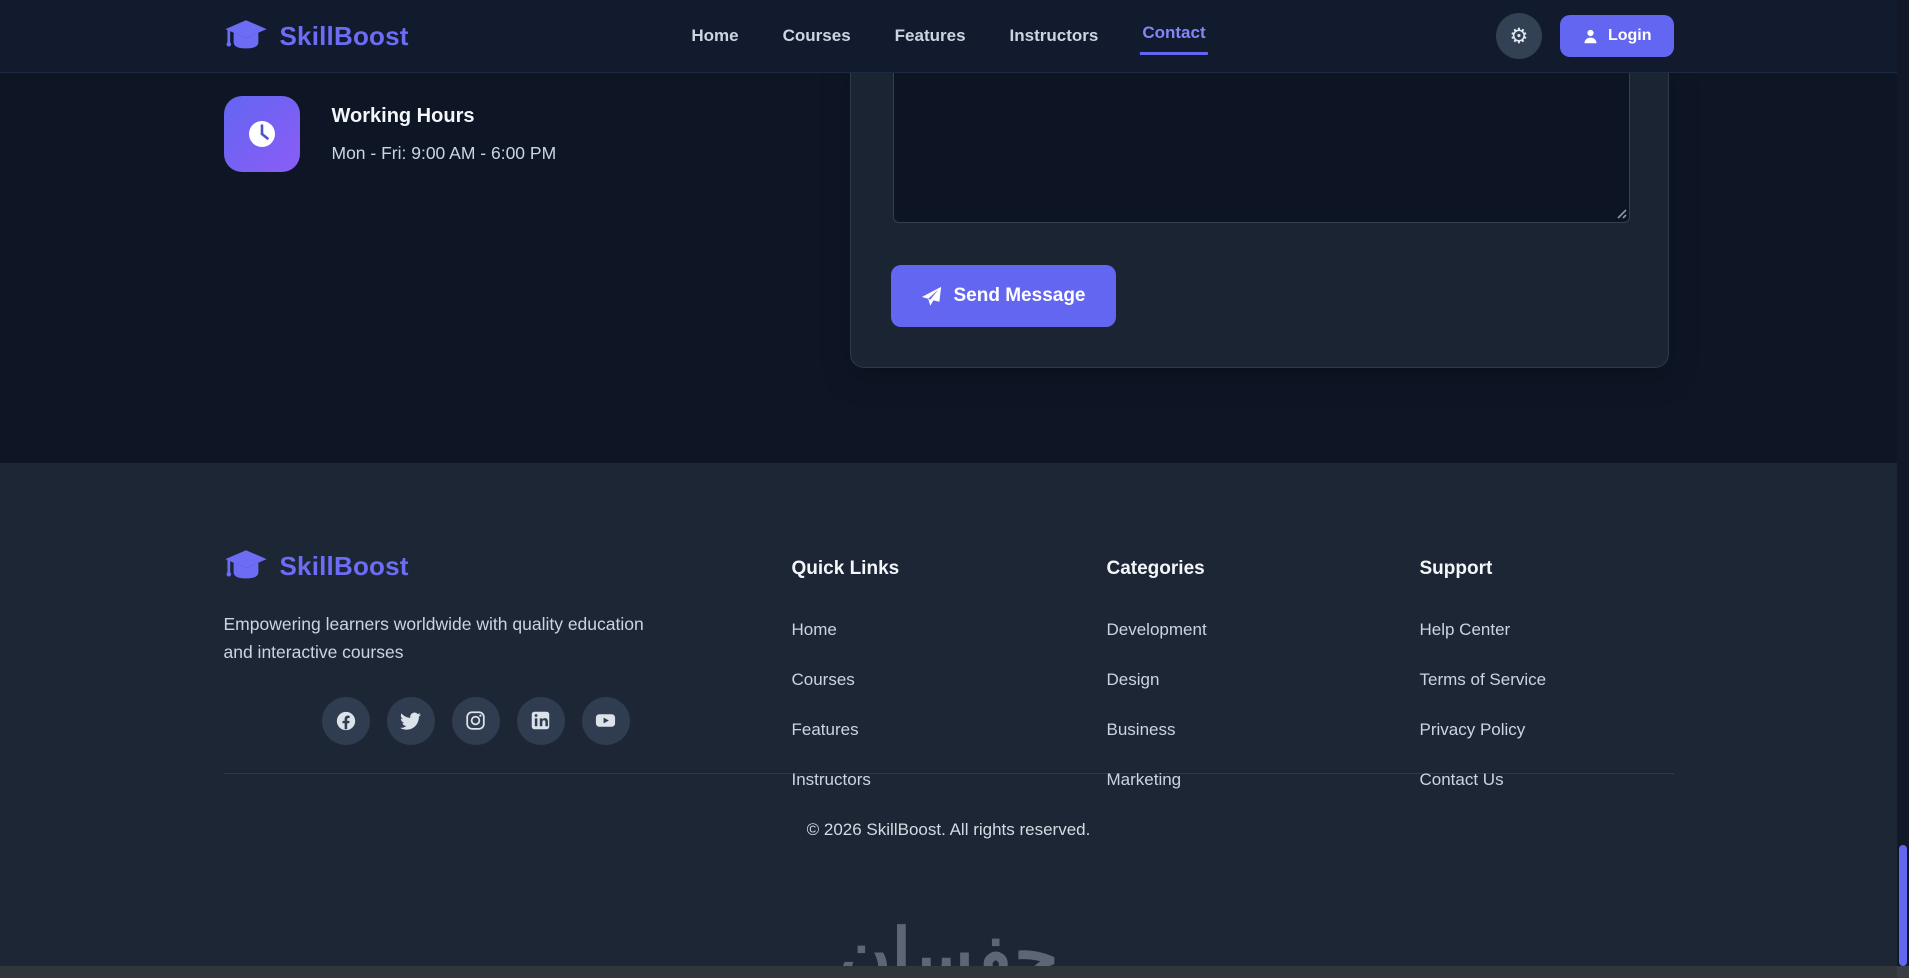 The image size is (1909, 978). What do you see at coordinates (817, 36) in the screenshot?
I see `nav-link-courses: Courses` at bounding box center [817, 36].